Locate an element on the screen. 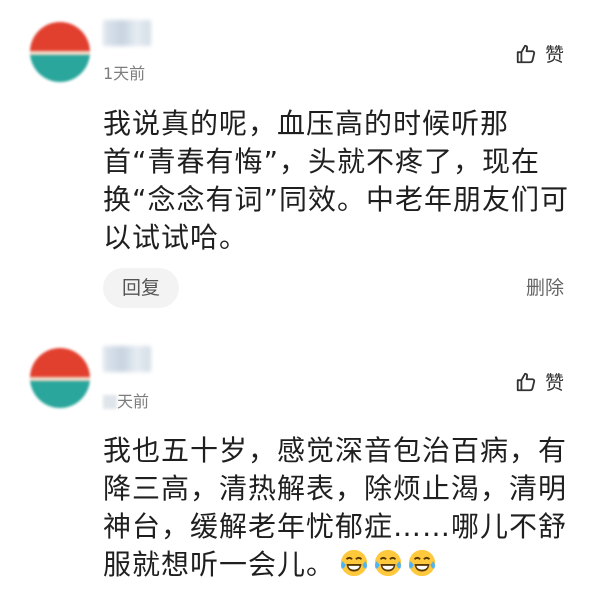 Image resolution: width=600 pixels, height=594 pixels. delete-button: 删除 is located at coordinates (545, 288).